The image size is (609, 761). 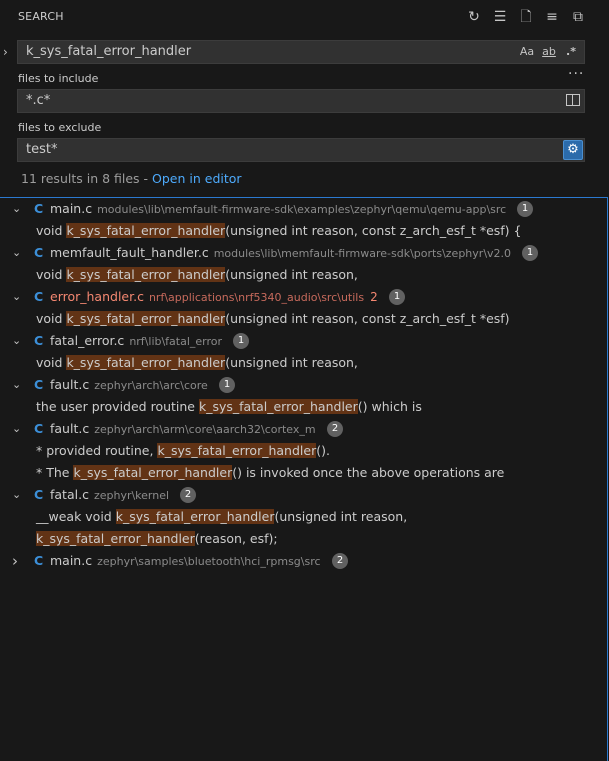 I want to click on file-name: fatal_error.c, so click(x=87, y=340).